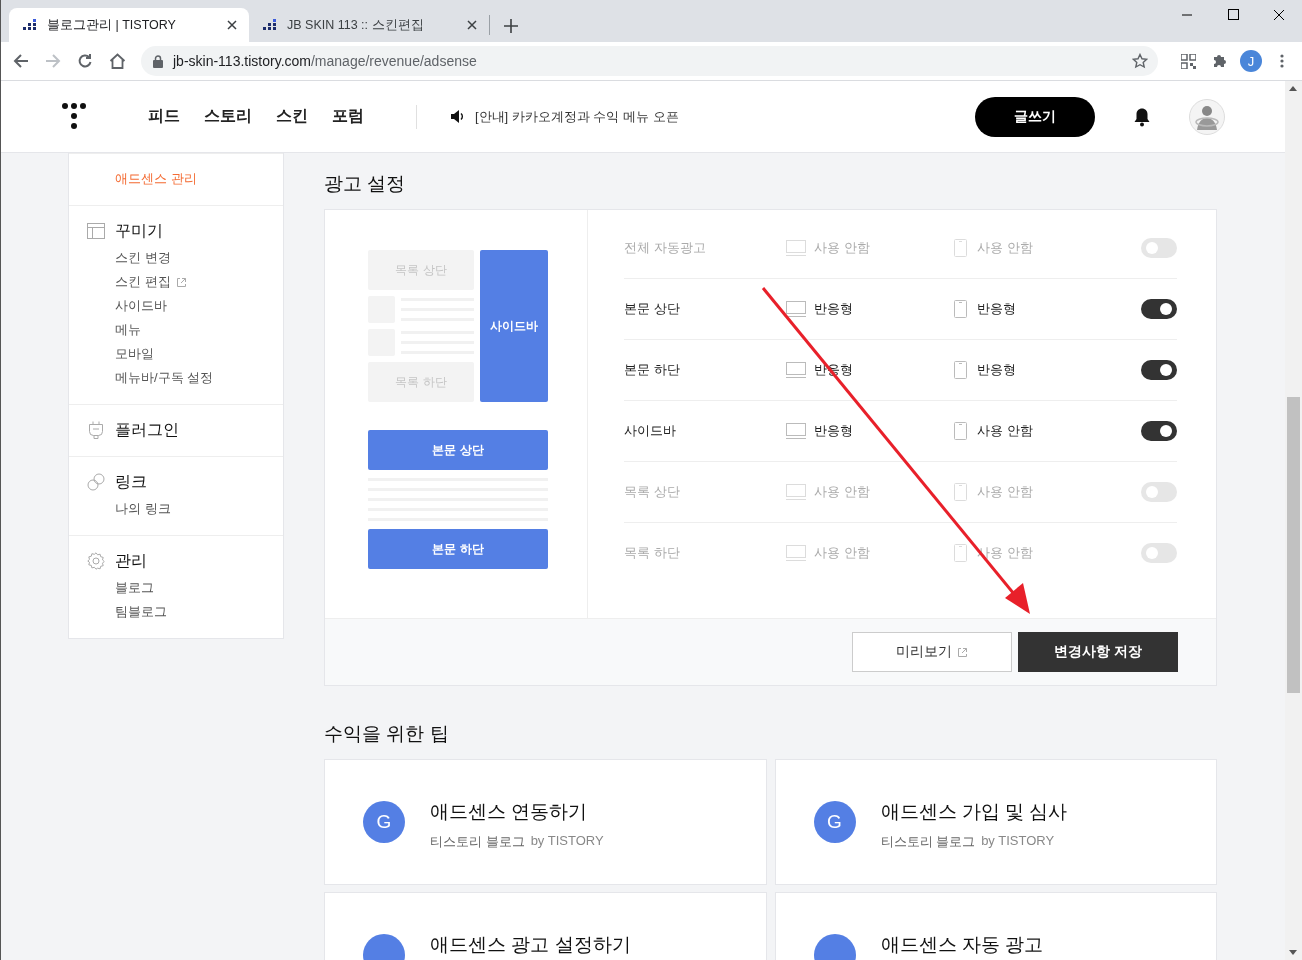  Describe the element at coordinates (134, 588) in the screenshot. I see `sidebar-item: 블로그` at that location.